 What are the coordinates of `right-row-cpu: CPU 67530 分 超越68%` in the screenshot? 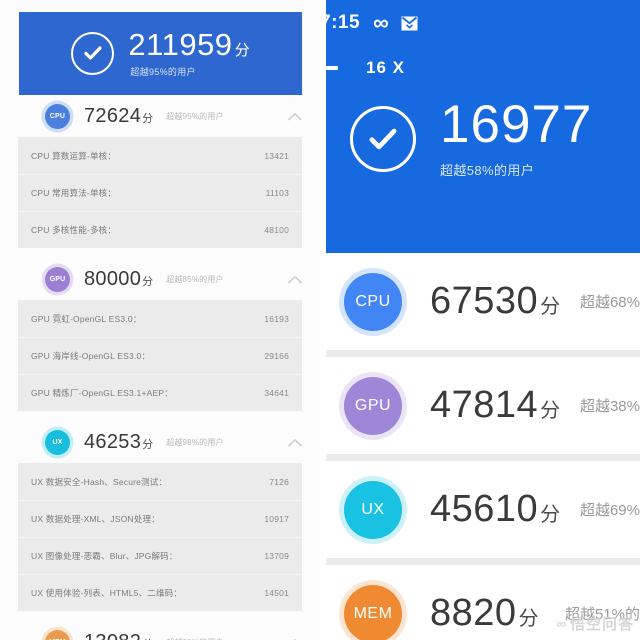 It's located at (483, 301).